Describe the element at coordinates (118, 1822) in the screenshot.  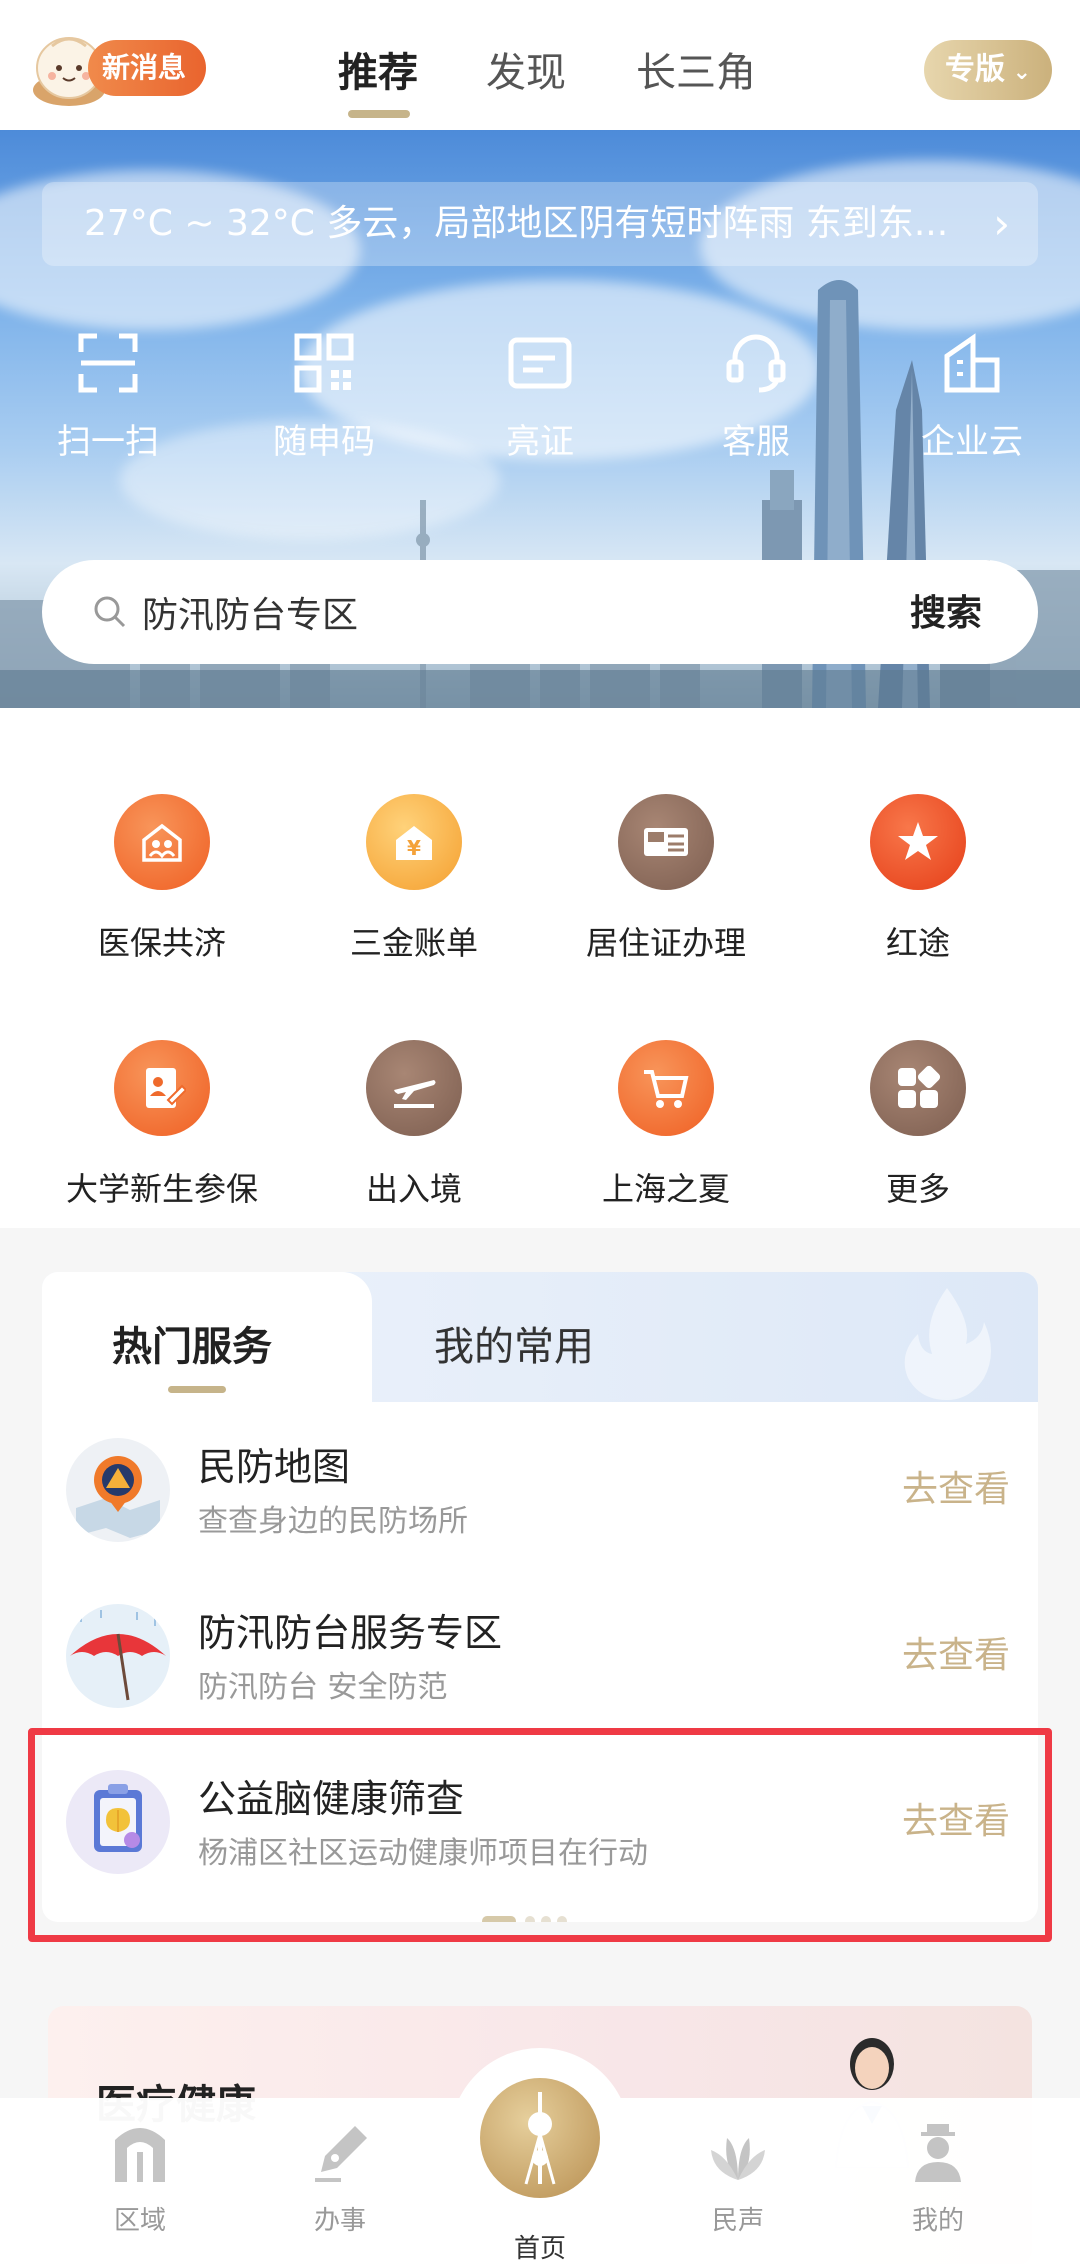
I see `brain-clipboard-icon` at that location.